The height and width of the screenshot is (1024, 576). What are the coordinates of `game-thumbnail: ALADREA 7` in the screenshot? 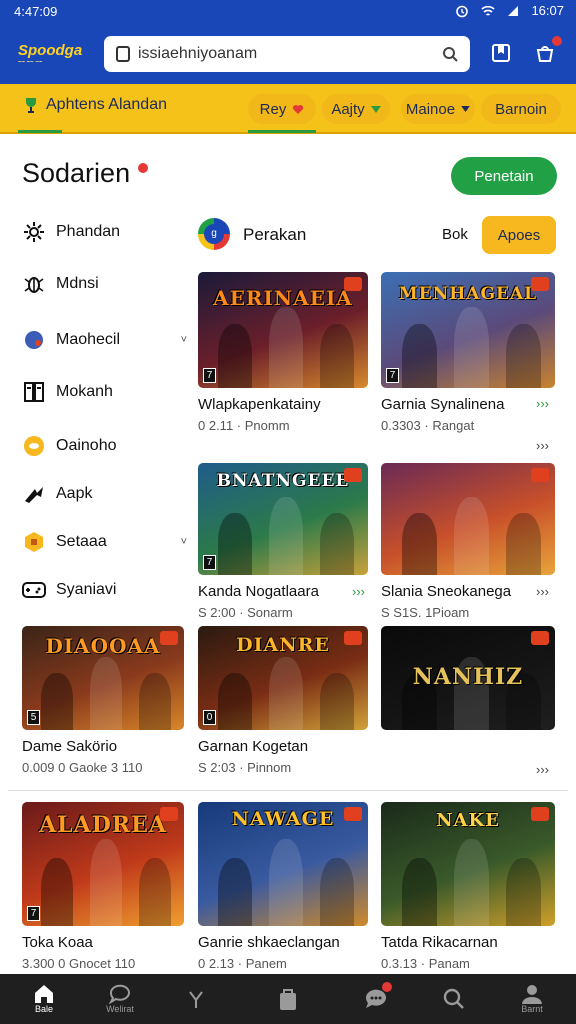 It's located at (103, 864).